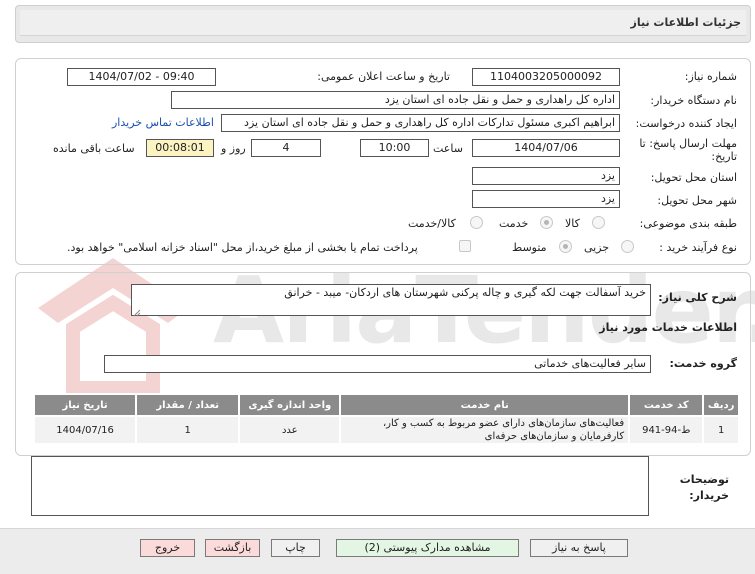 This screenshot has height=574, width=755. What do you see at coordinates (709, 495) in the screenshot?
I see `buyer-notes-label-2: خریدار:` at bounding box center [709, 495].